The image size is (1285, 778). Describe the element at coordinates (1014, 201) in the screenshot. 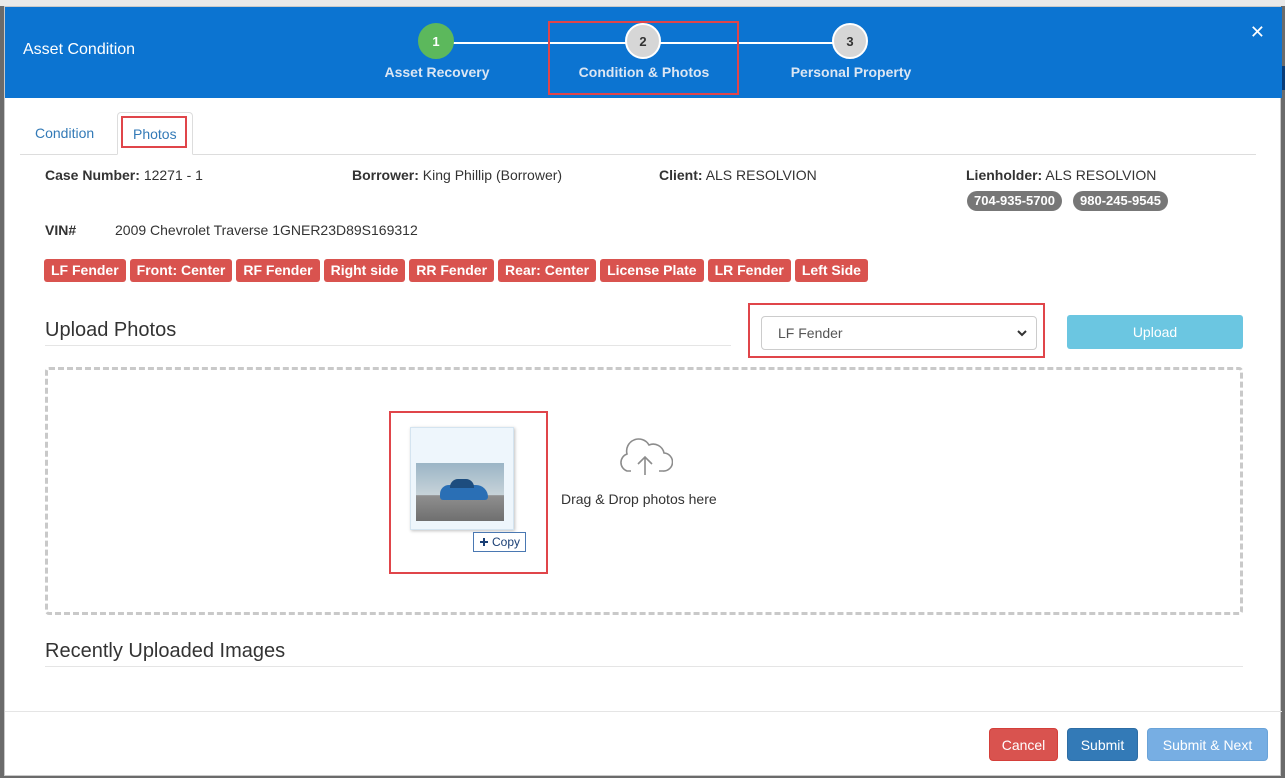

I see `phone-badge: 704-935-5700` at that location.